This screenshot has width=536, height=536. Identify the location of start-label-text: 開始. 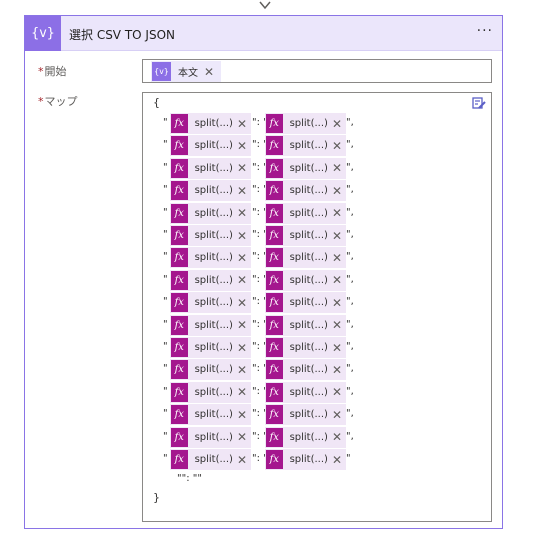
(55, 71).